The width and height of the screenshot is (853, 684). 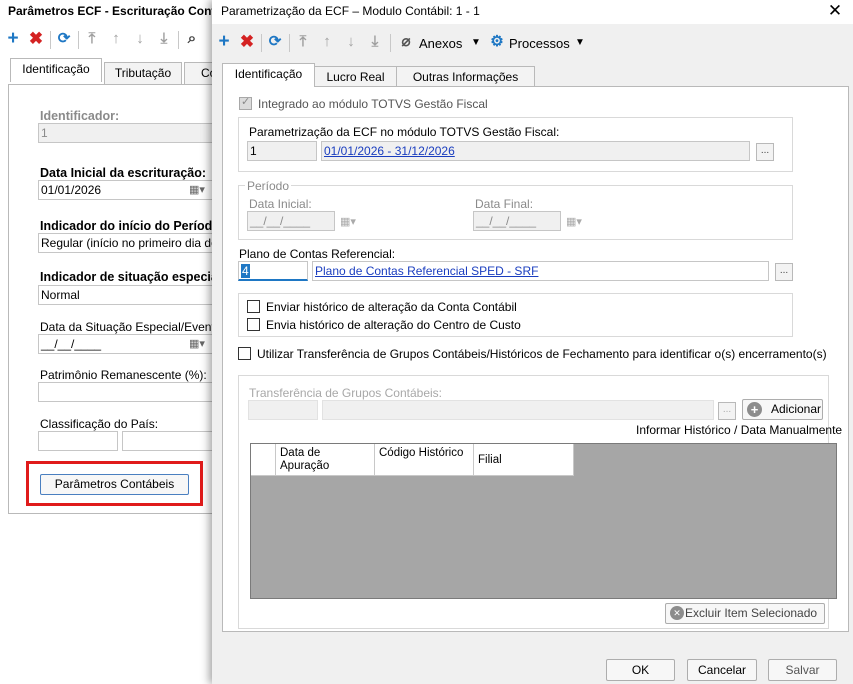 What do you see at coordinates (325, 460) in the screenshot?
I see `grid-header-data-apuracao: Data de Apuração` at bounding box center [325, 460].